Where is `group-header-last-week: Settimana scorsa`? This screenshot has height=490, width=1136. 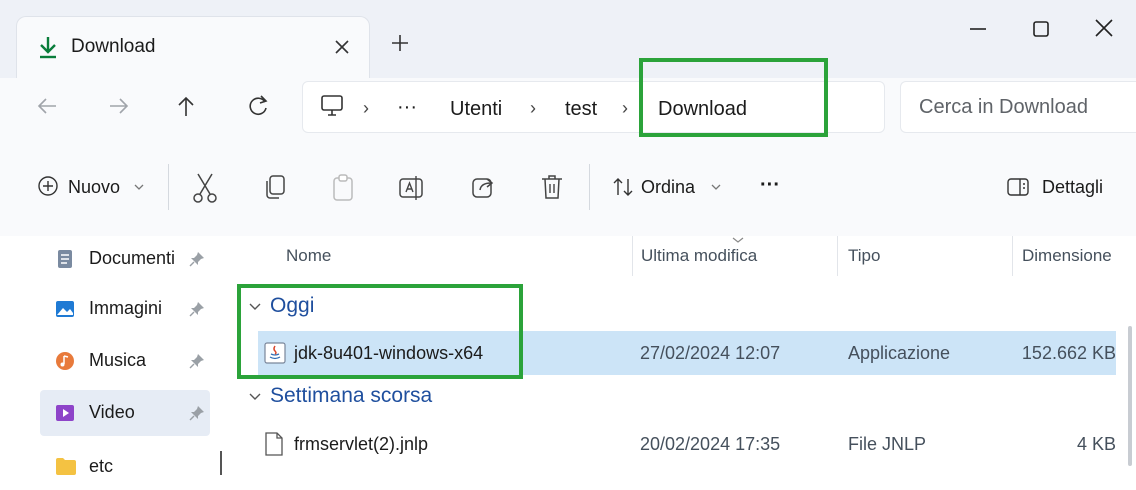
group-header-last-week: Settimana scorsa is located at coordinates (378, 397).